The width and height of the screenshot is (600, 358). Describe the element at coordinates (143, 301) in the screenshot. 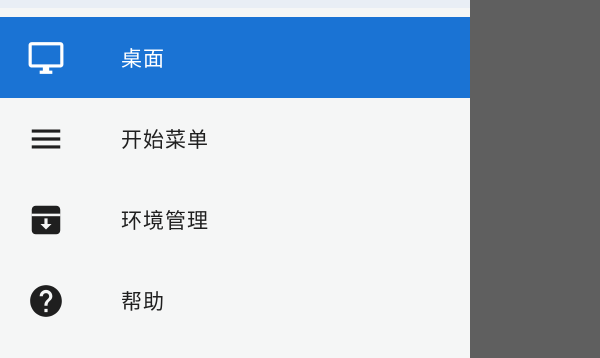

I see `menu-item-label: 帮助` at that location.